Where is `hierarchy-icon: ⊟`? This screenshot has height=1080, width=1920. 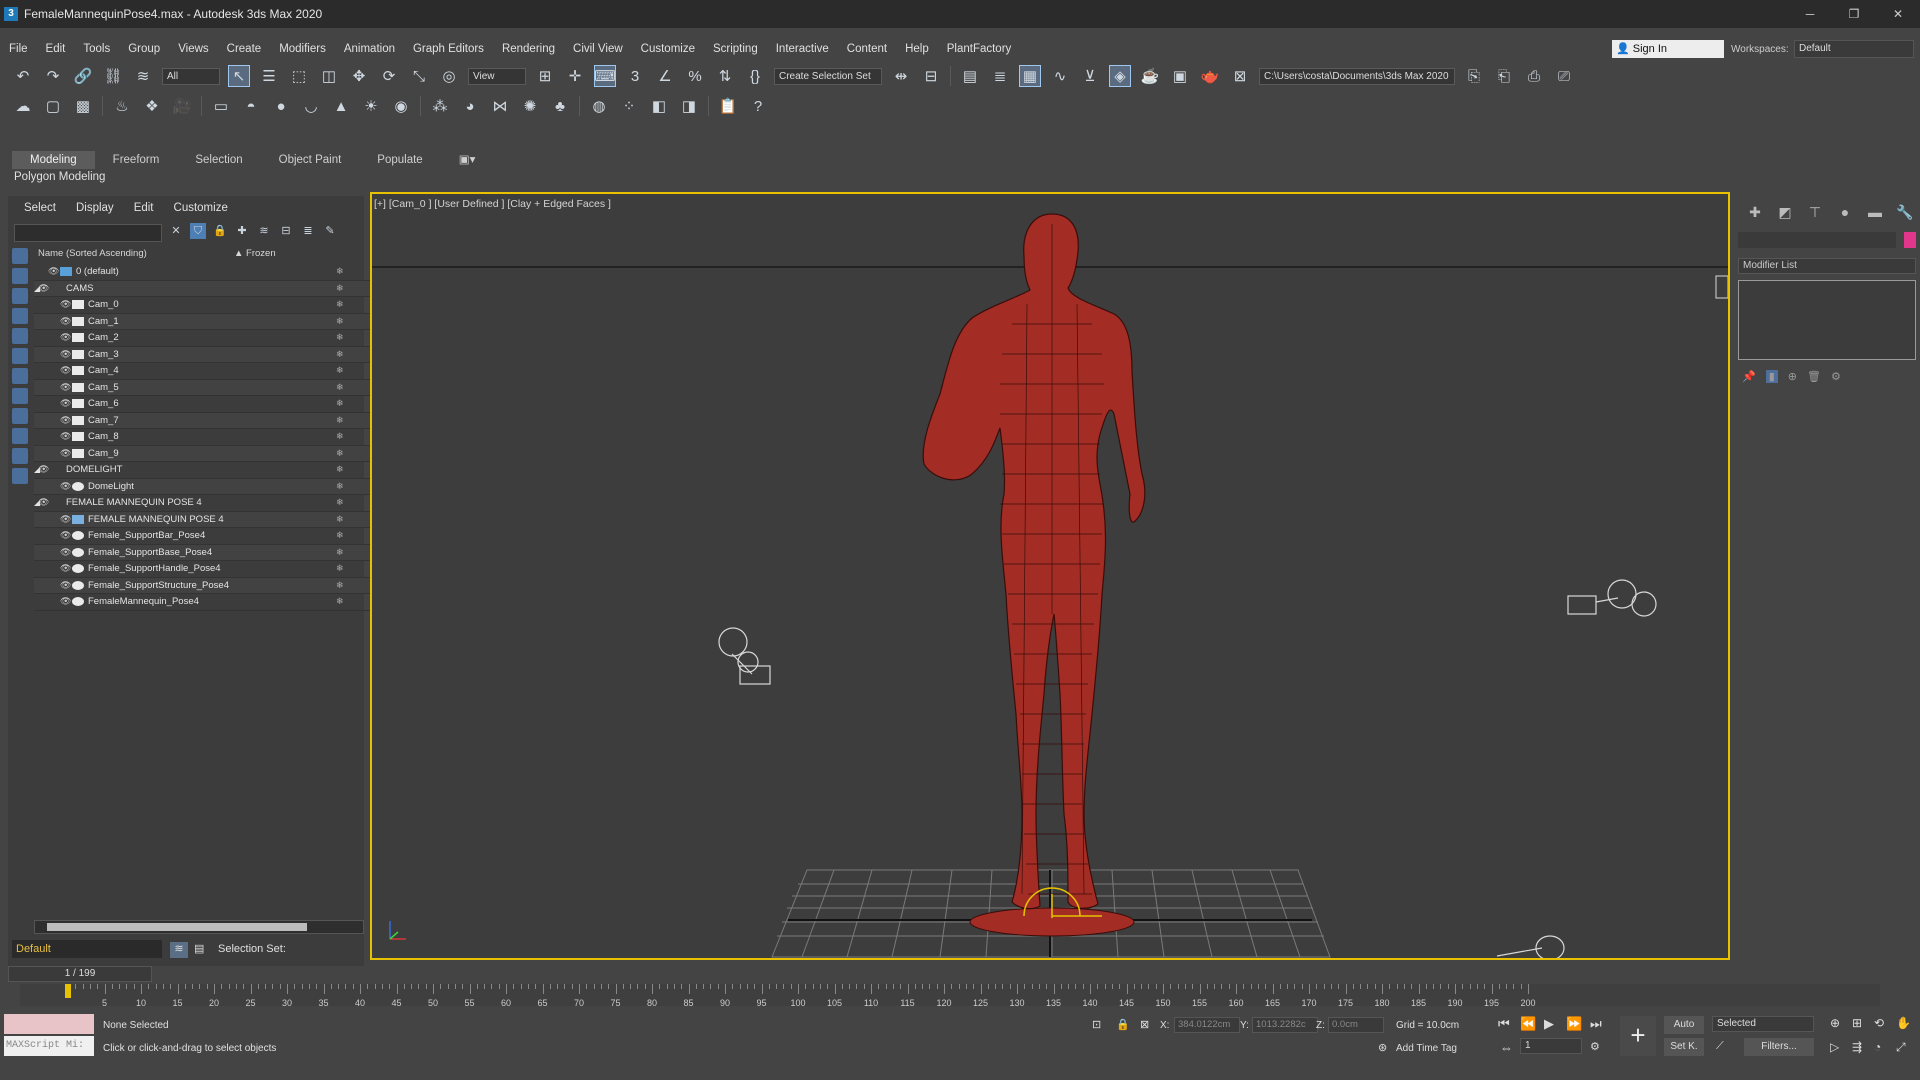
hierarchy-icon: ⊟ is located at coordinates (286, 231).